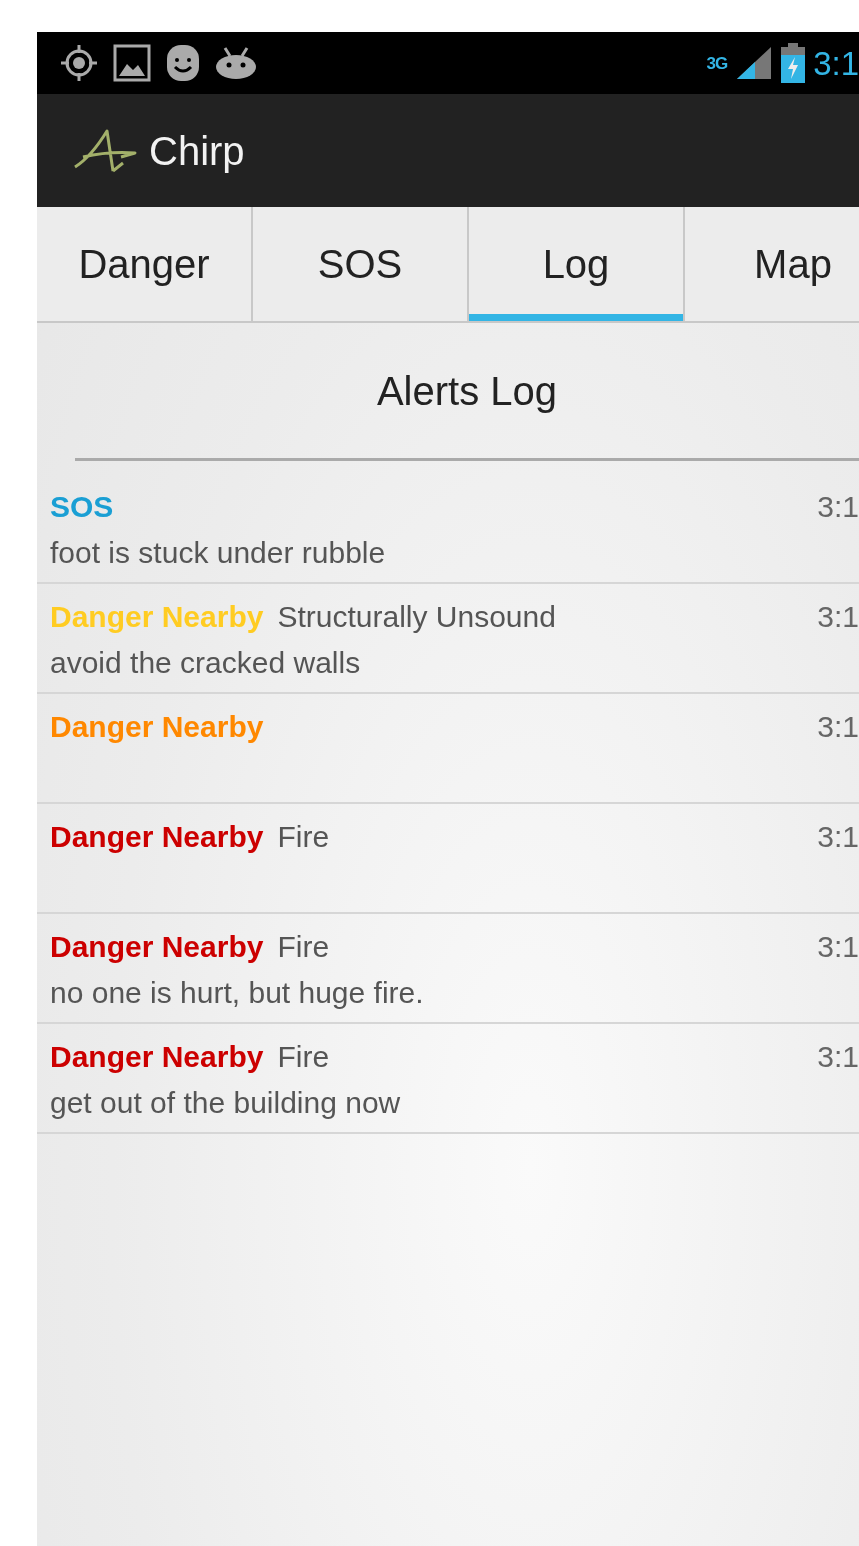 The height and width of the screenshot is (1546, 859). I want to click on location-icon, so click(79, 63).